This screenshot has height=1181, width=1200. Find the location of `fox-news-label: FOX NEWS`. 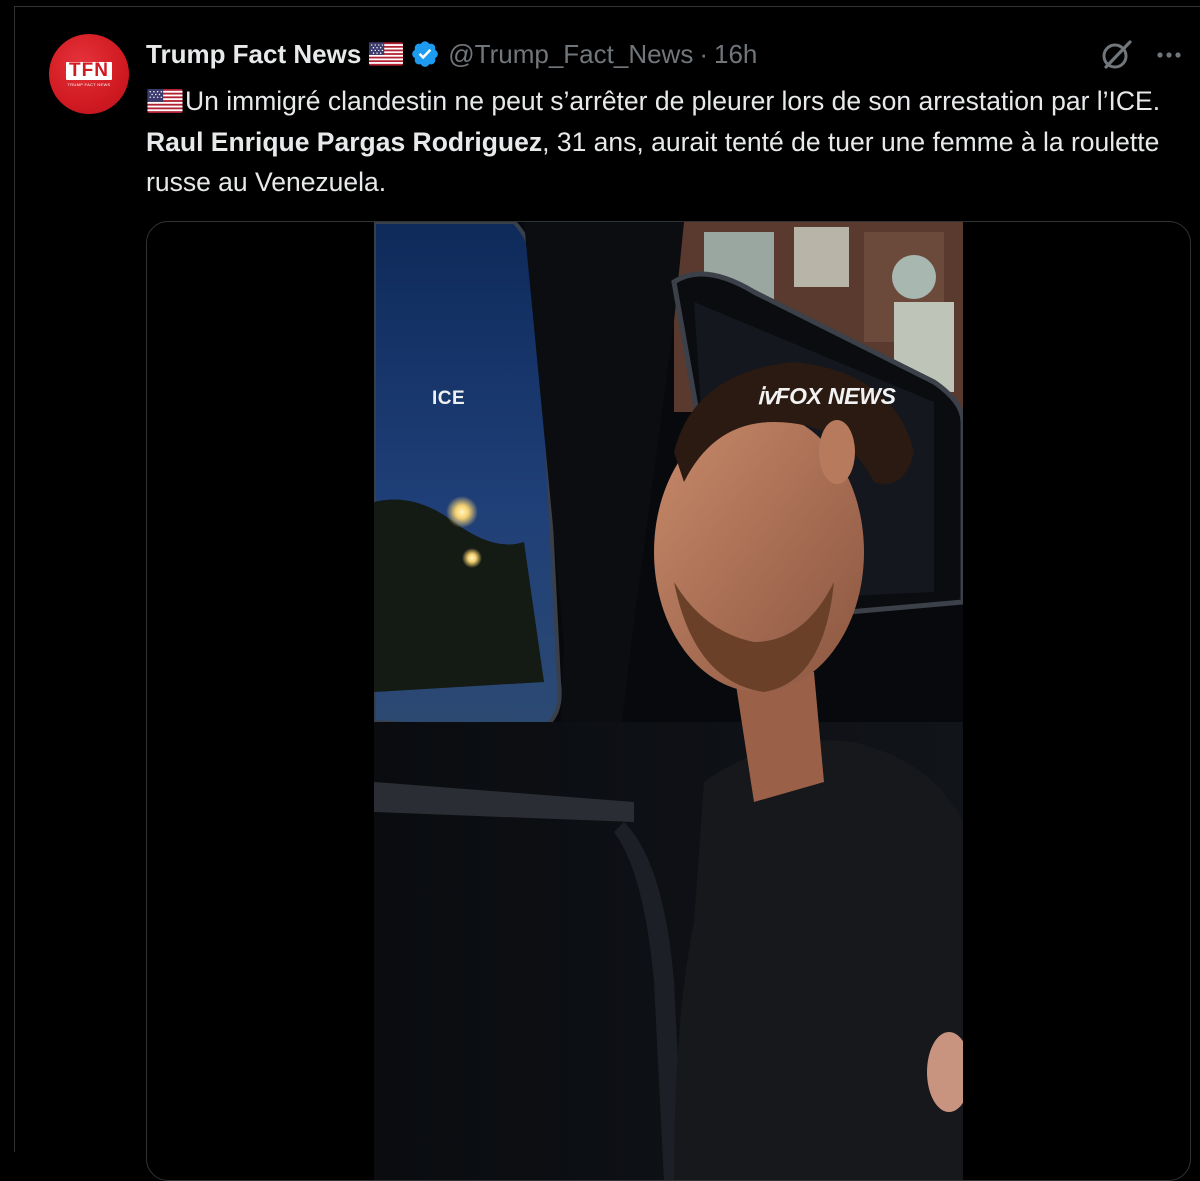

fox-news-label: FOX NEWS is located at coordinates (835, 396).